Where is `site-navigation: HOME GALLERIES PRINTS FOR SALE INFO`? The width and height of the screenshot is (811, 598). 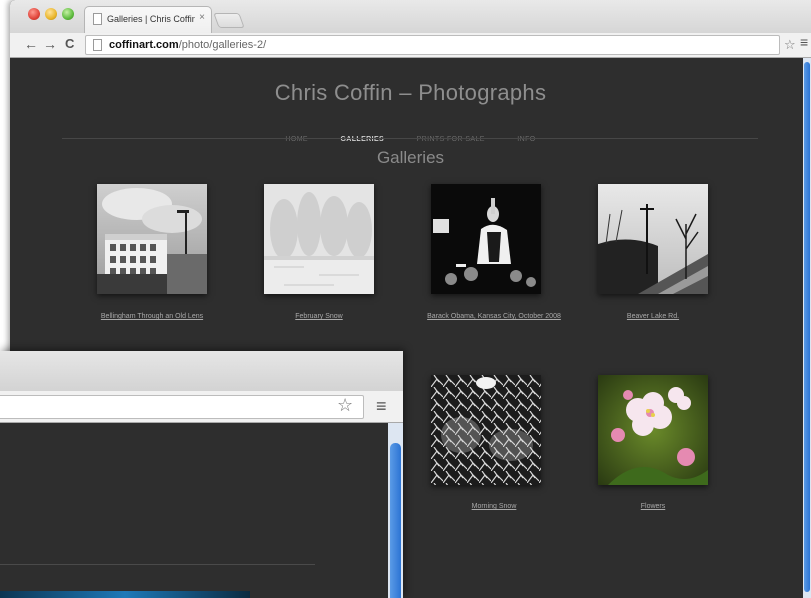
site-navigation: HOME GALLERIES PRINTS FOR SALE INFO is located at coordinates (410, 137).